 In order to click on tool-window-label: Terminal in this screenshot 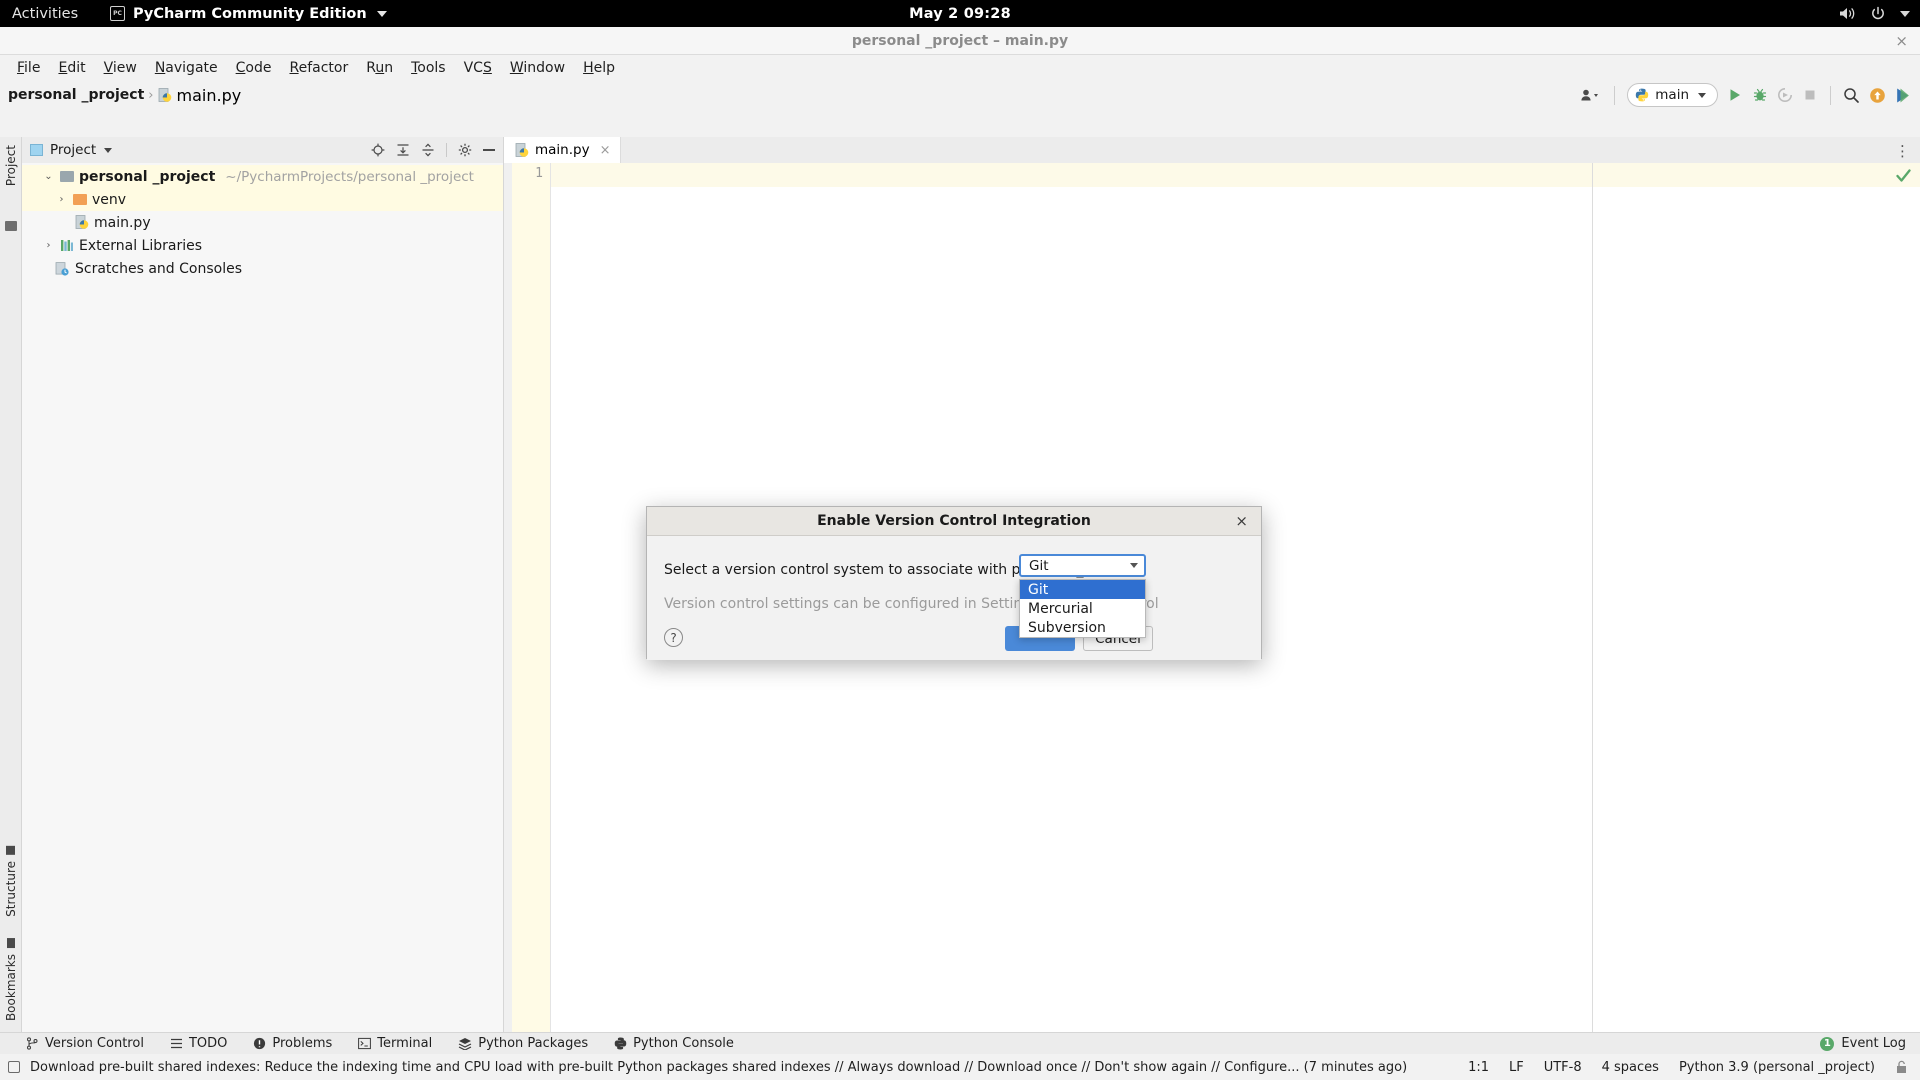, I will do `click(405, 1043)`.